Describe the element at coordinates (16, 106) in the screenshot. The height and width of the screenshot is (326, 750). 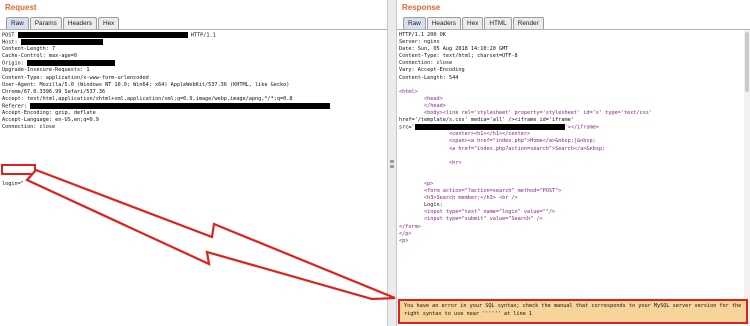
I see `request-line-text: Referer:` at that location.